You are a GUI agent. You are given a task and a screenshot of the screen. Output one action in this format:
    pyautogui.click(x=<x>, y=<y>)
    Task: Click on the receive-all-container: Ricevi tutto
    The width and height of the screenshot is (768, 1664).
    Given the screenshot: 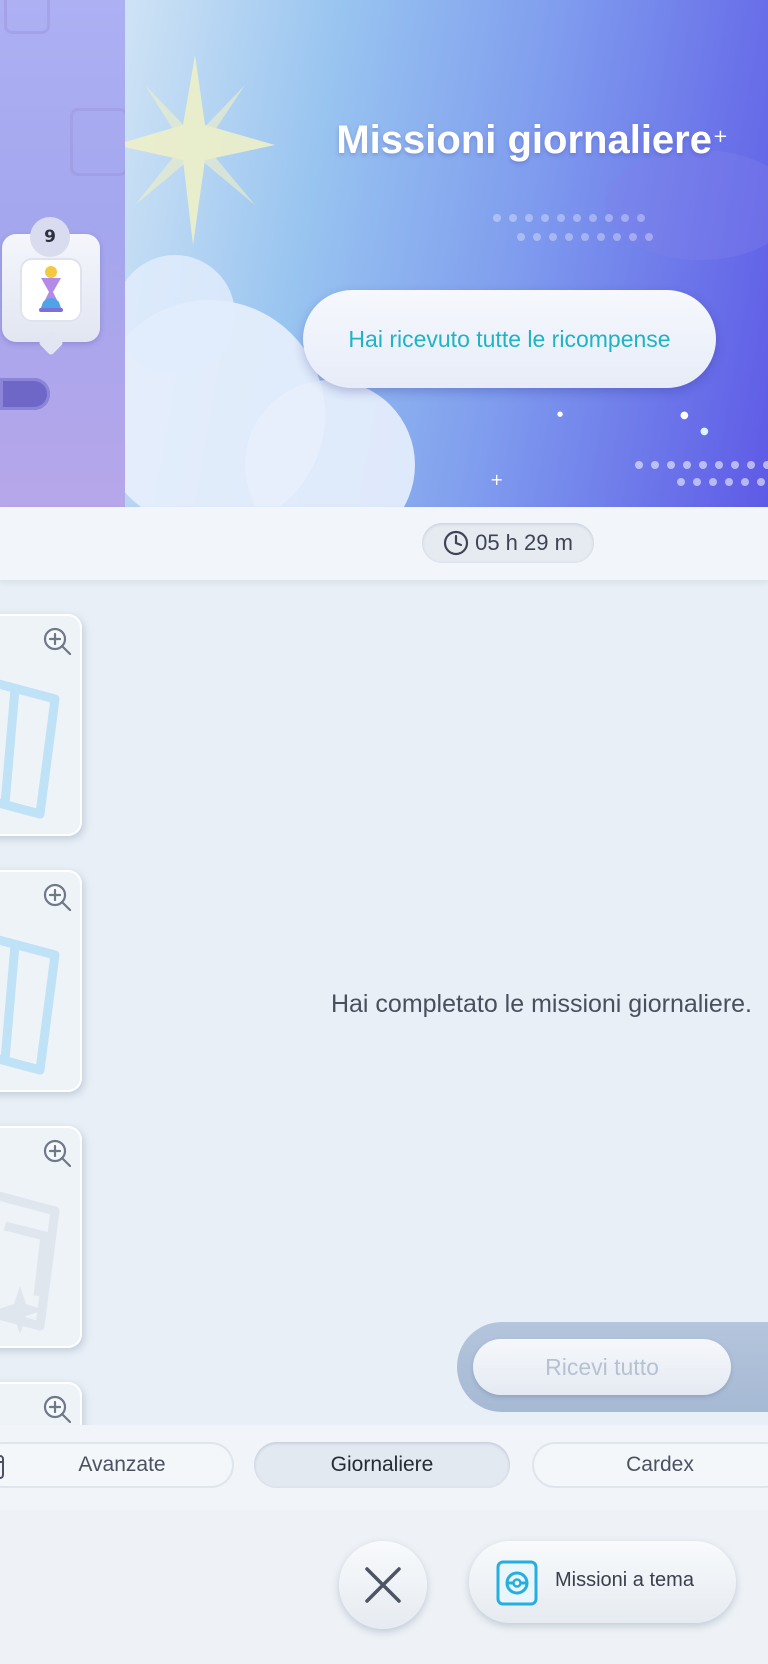 What is the action you would take?
    pyautogui.click(x=612, y=1367)
    